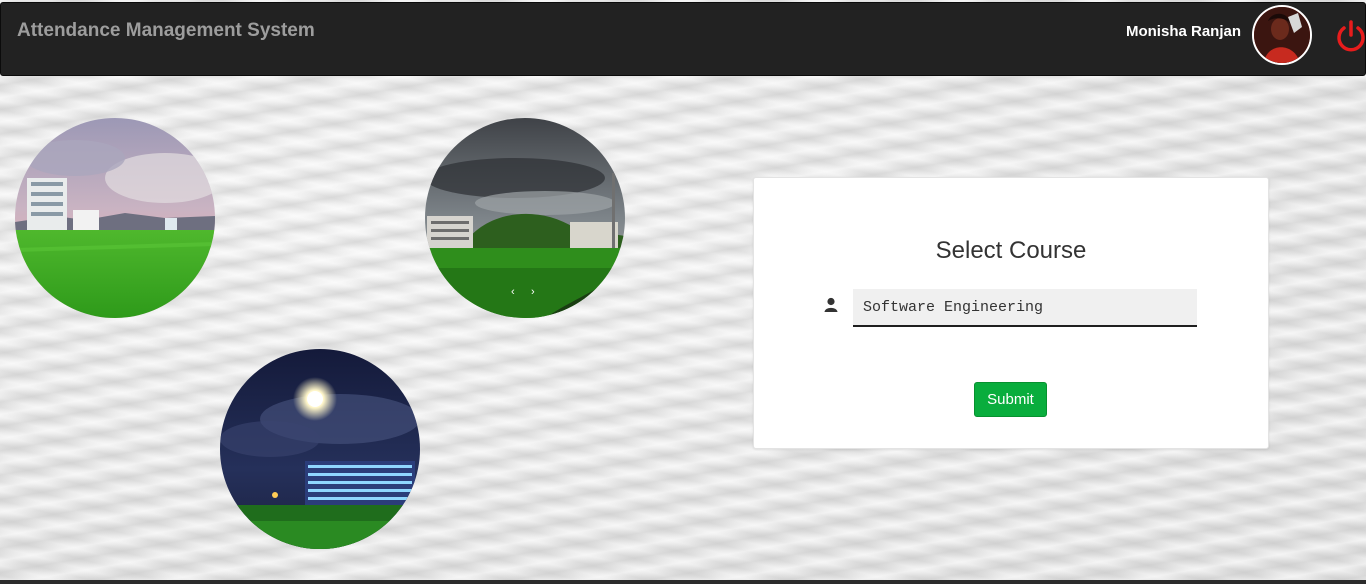 Image resolution: width=1366 pixels, height=584 pixels. I want to click on carousel-prev-control: ‹, so click(513, 292).